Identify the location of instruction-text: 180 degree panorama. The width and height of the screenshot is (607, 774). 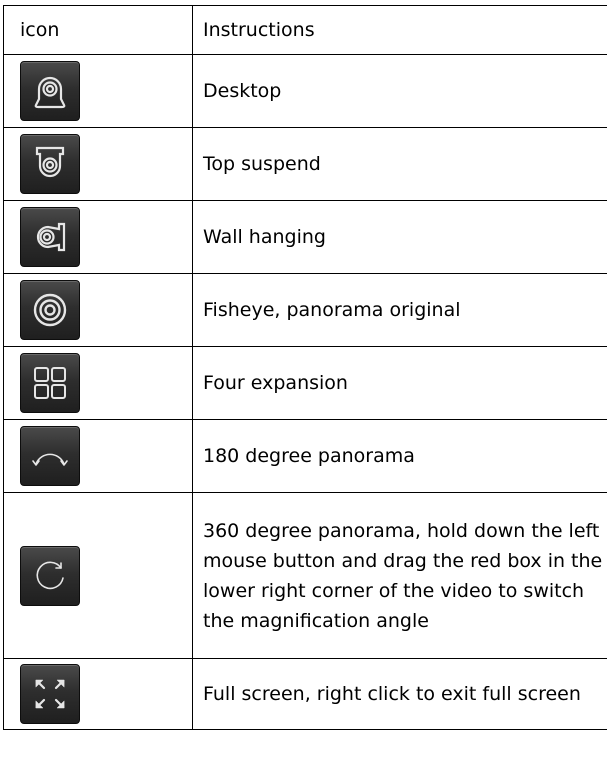
(399, 456).